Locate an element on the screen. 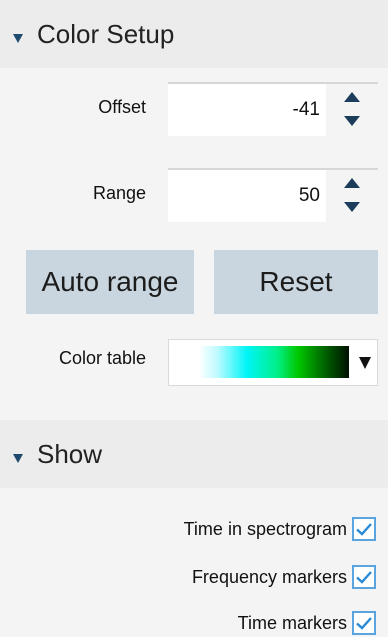  time-in-spectrogram-row: Time in spectrogram is located at coordinates (280, 529).